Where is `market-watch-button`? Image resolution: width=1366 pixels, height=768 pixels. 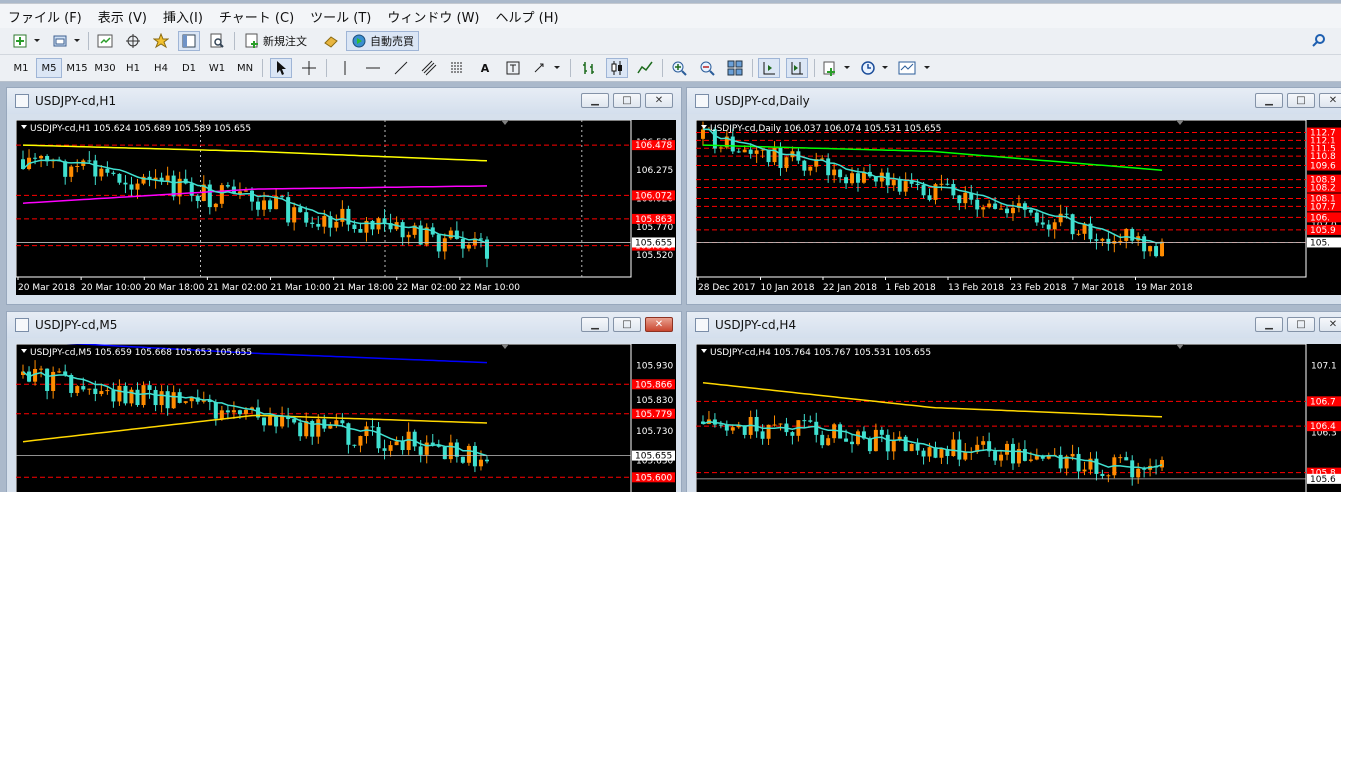 market-watch-button is located at coordinates (105, 41).